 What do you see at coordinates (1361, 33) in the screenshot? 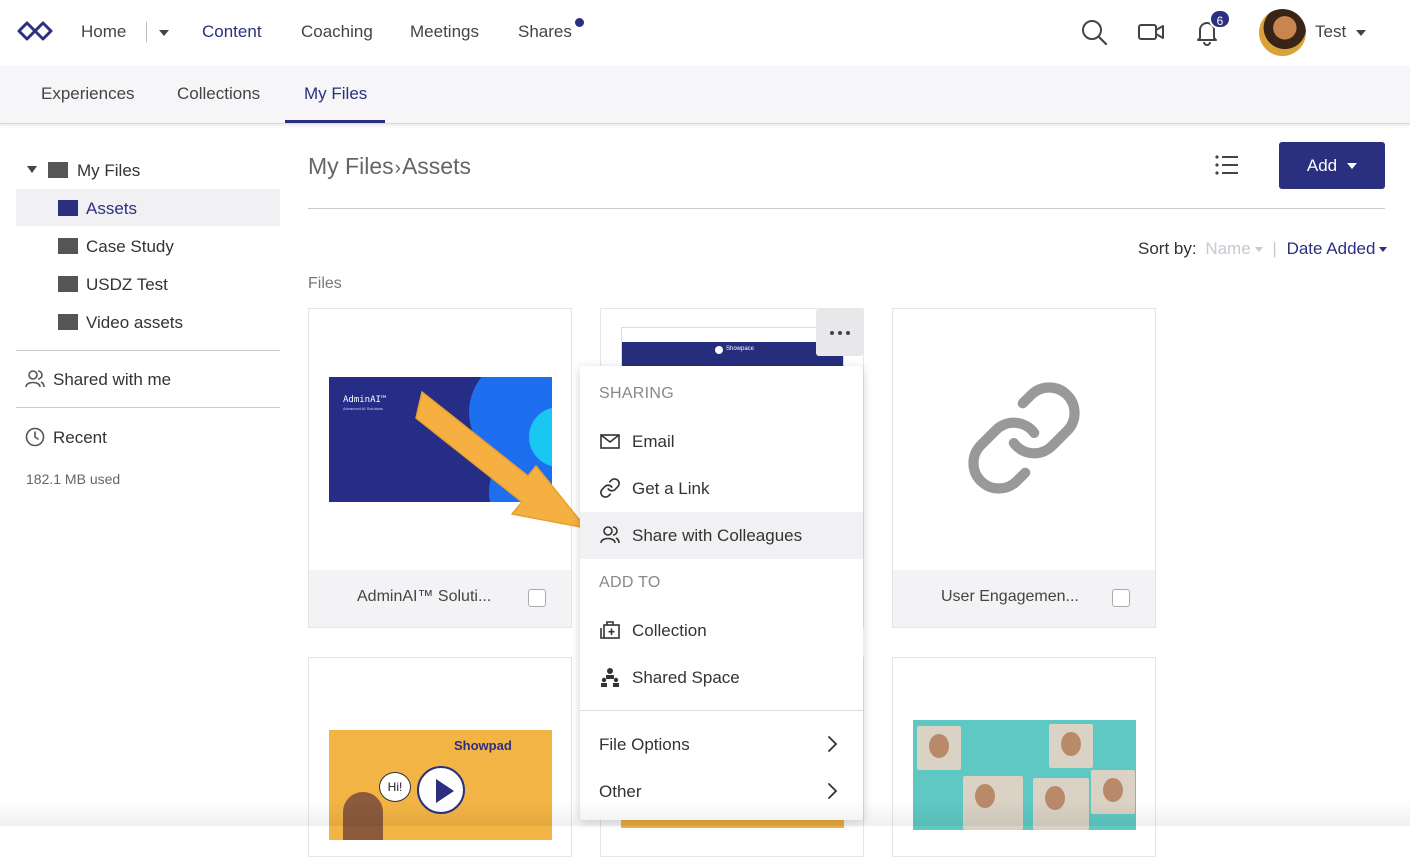
I see `user-menu-chevron-icon` at bounding box center [1361, 33].